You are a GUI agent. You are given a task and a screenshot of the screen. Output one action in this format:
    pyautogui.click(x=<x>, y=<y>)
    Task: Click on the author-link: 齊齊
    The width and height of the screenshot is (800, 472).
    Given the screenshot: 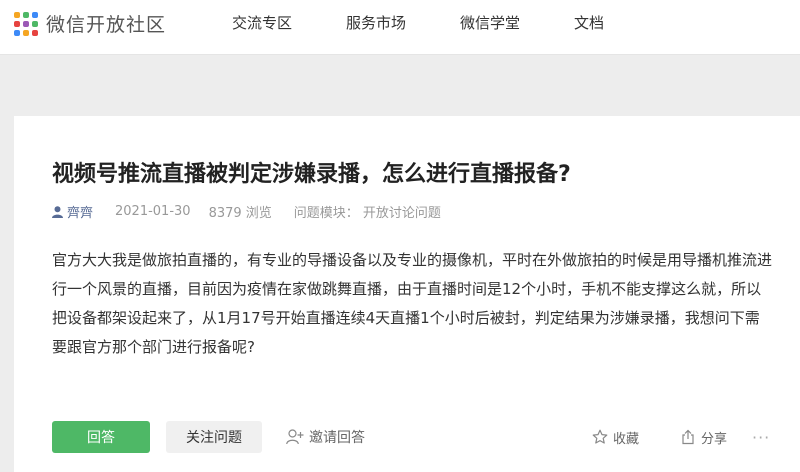 What is the action you would take?
    pyautogui.click(x=72, y=211)
    